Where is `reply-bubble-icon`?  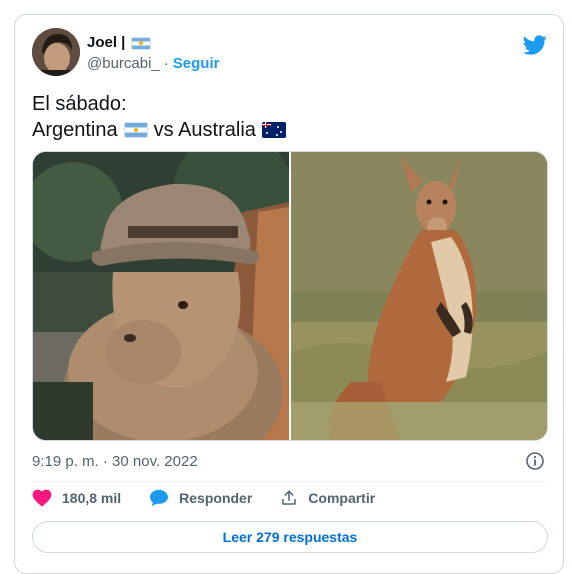
reply-bubble-icon is located at coordinates (159, 498).